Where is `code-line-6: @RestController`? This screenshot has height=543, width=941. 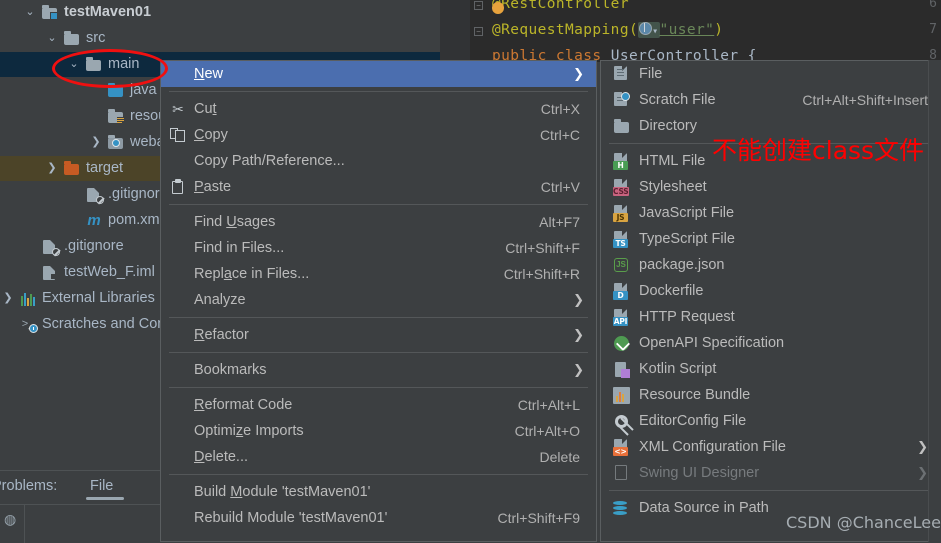
code-line-6: @RestController is located at coordinates (560, 6).